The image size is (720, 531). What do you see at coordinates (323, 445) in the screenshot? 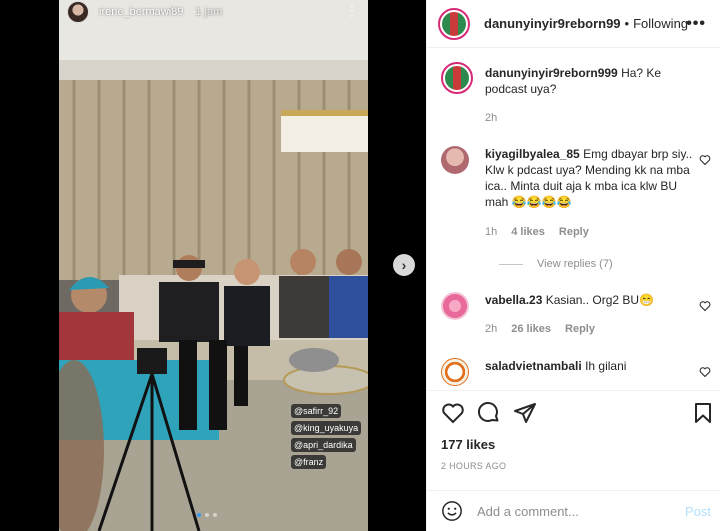
I see `story-tag: @apri_dardika` at bounding box center [323, 445].